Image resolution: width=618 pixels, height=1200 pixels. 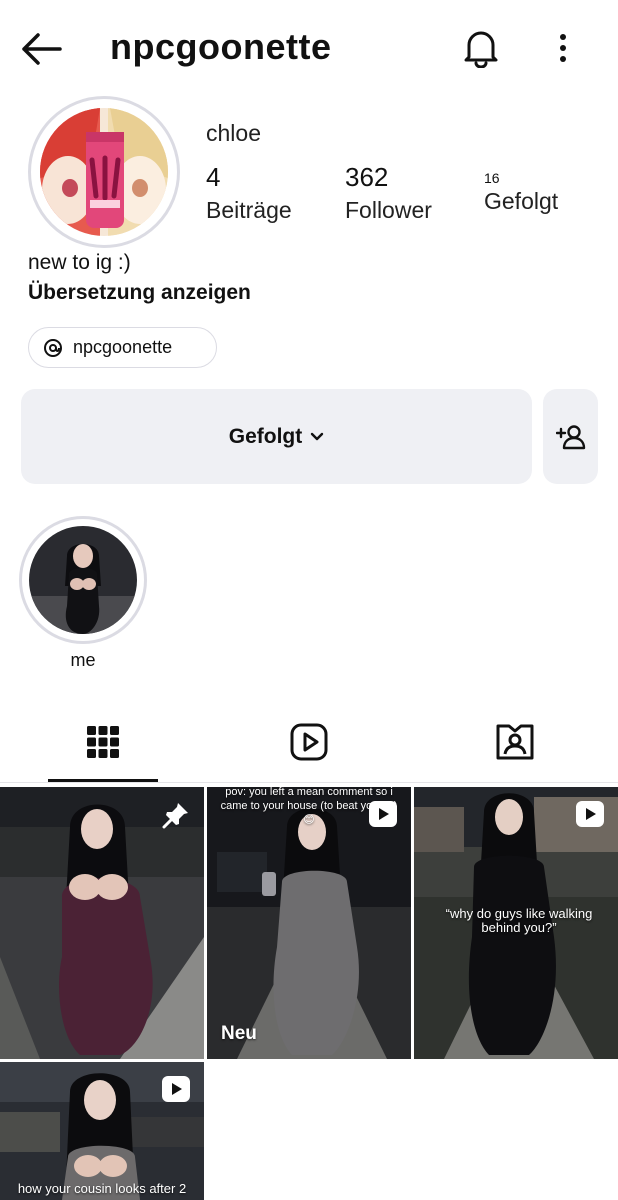 I want to click on grid-icon, so click(x=103, y=742).